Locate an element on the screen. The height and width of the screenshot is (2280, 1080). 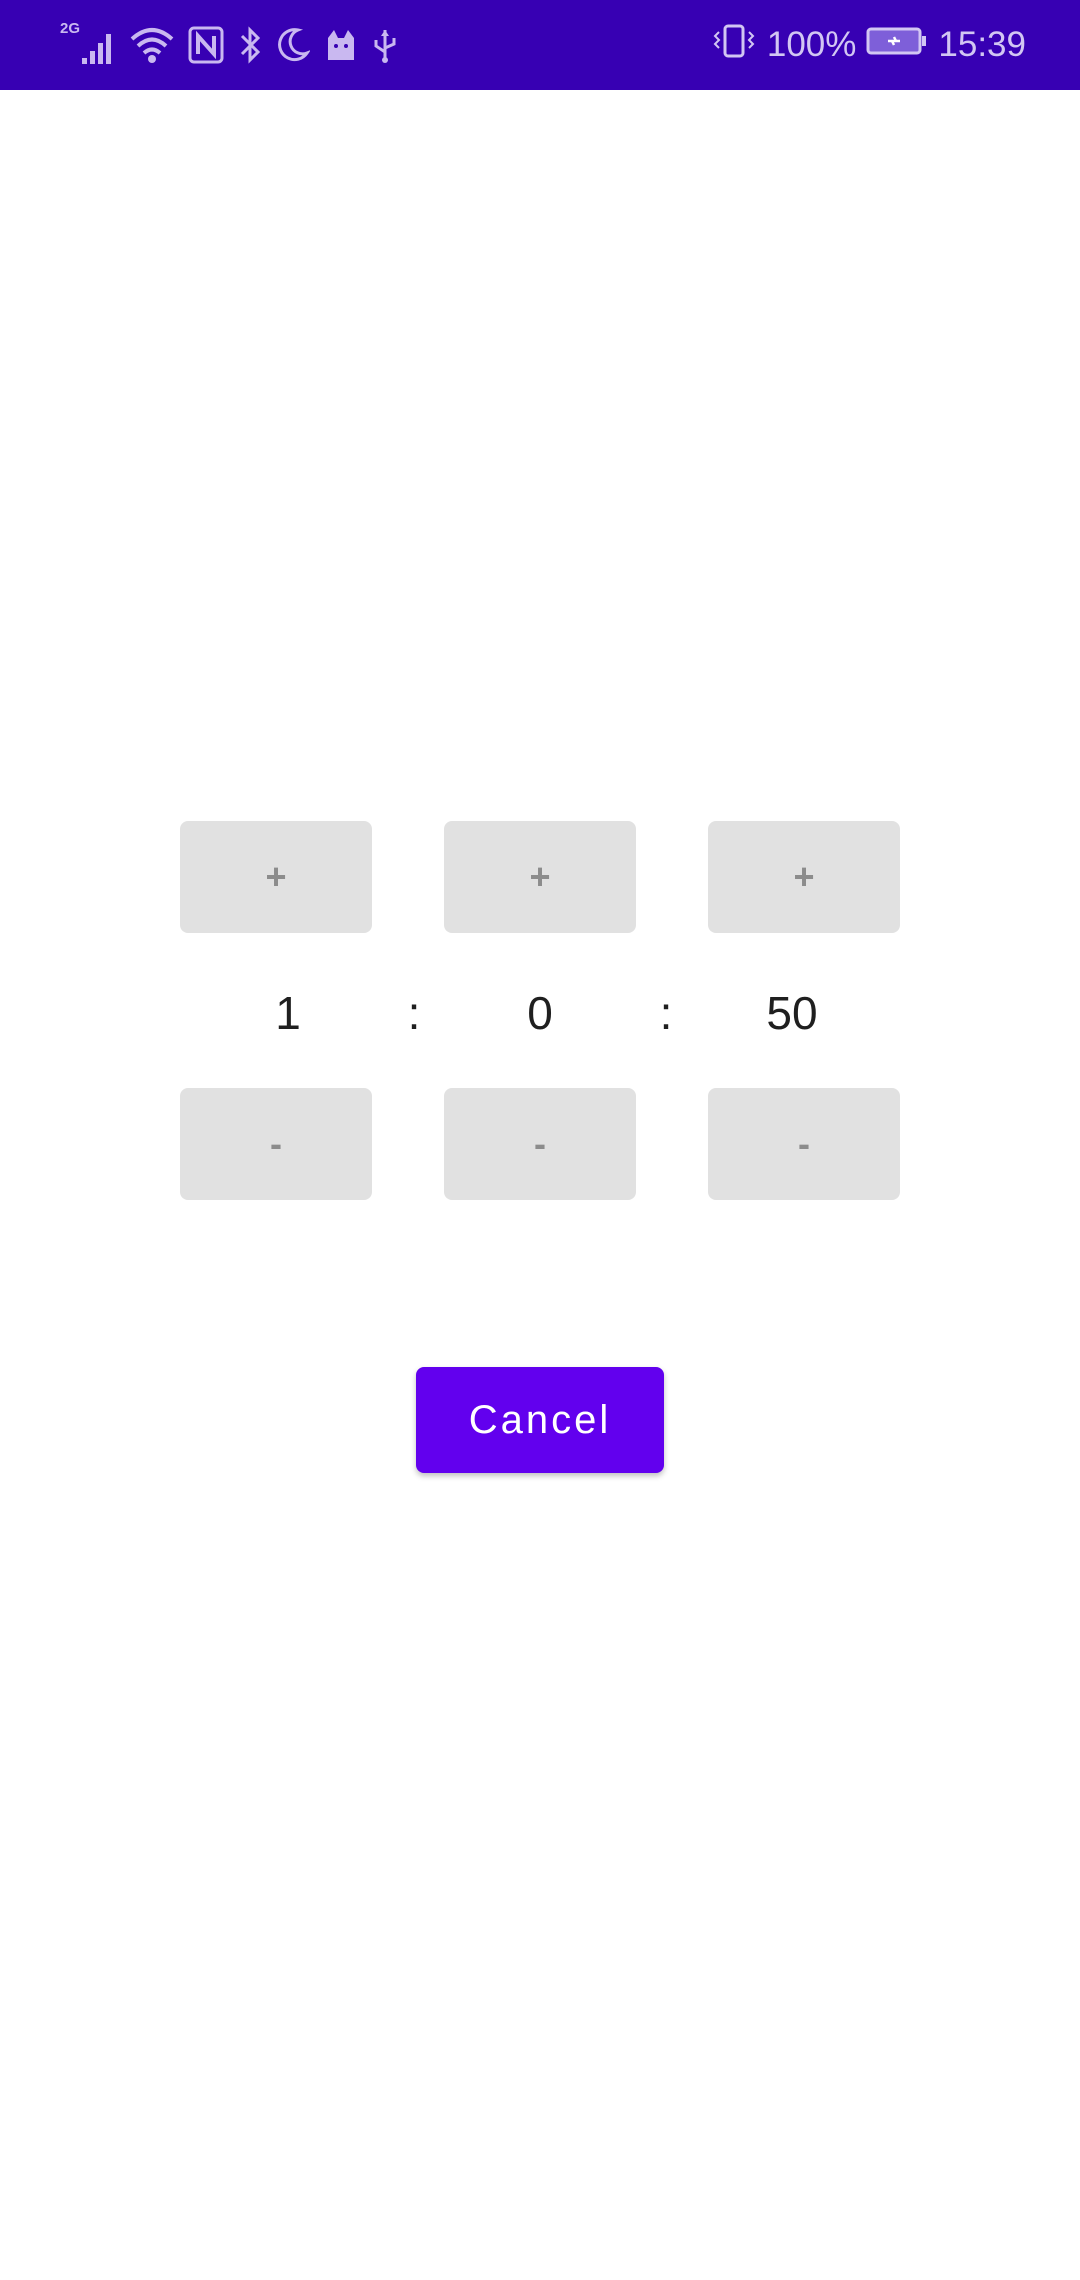
seconds-increment-button: + is located at coordinates (804, 877).